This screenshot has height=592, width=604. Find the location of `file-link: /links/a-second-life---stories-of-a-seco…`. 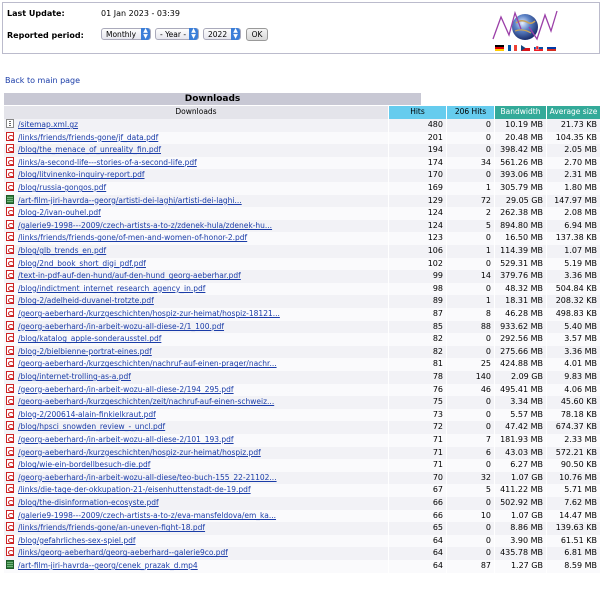

file-link: /links/a-second-life---stories-of-a-seco… is located at coordinates (107, 162).